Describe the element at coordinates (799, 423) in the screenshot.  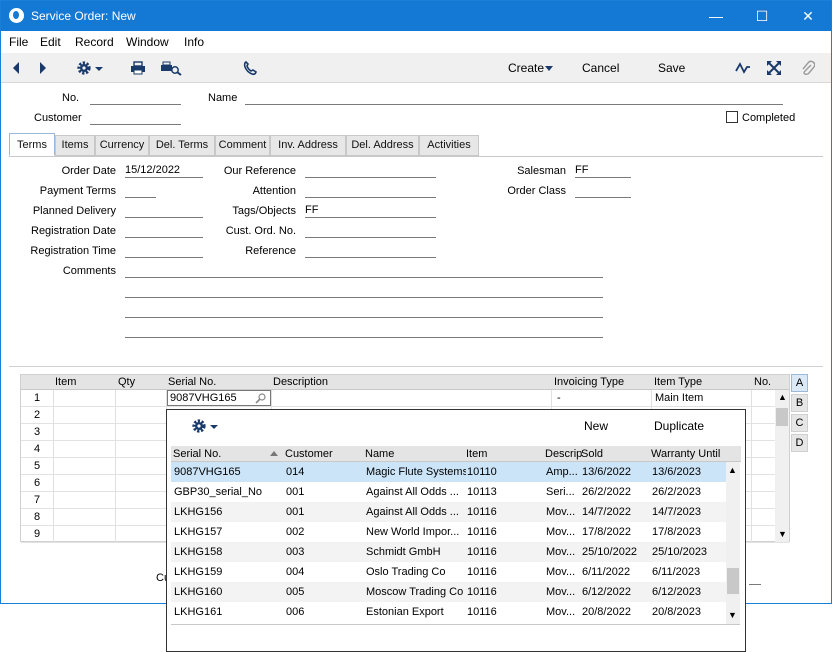
I see `row-flip-c-button: C` at that location.